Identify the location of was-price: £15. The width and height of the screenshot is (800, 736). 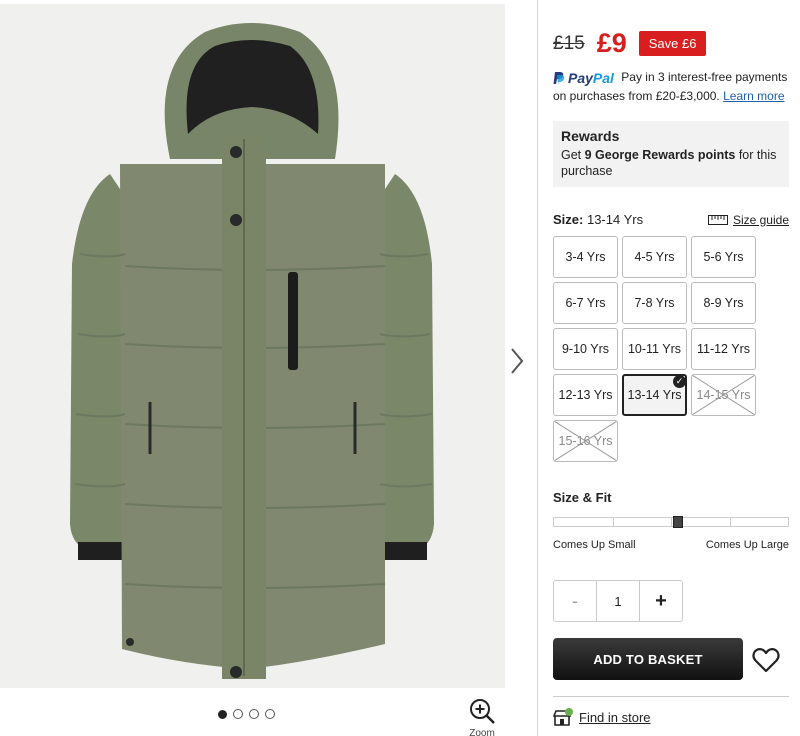
(569, 43).